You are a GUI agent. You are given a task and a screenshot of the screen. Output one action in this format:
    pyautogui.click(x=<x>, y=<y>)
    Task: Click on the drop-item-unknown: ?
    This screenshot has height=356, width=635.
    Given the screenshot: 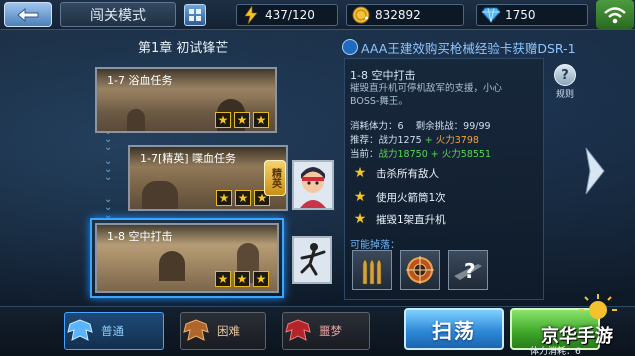 What is the action you would take?
    pyautogui.click(x=468, y=270)
    